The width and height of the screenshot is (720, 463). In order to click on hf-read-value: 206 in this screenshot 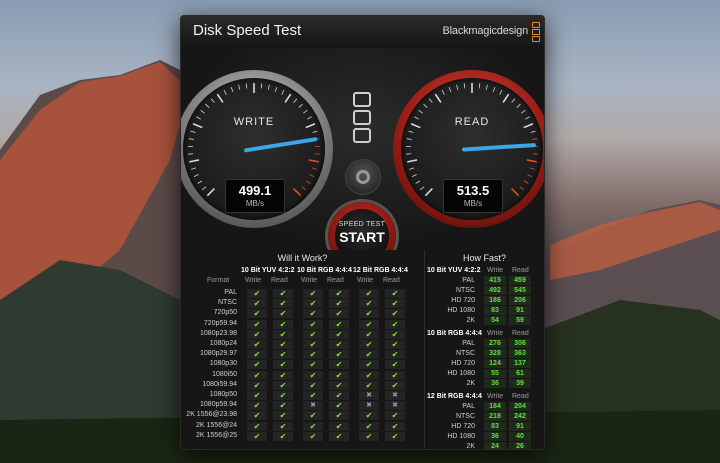, I will do `click(520, 300)`.